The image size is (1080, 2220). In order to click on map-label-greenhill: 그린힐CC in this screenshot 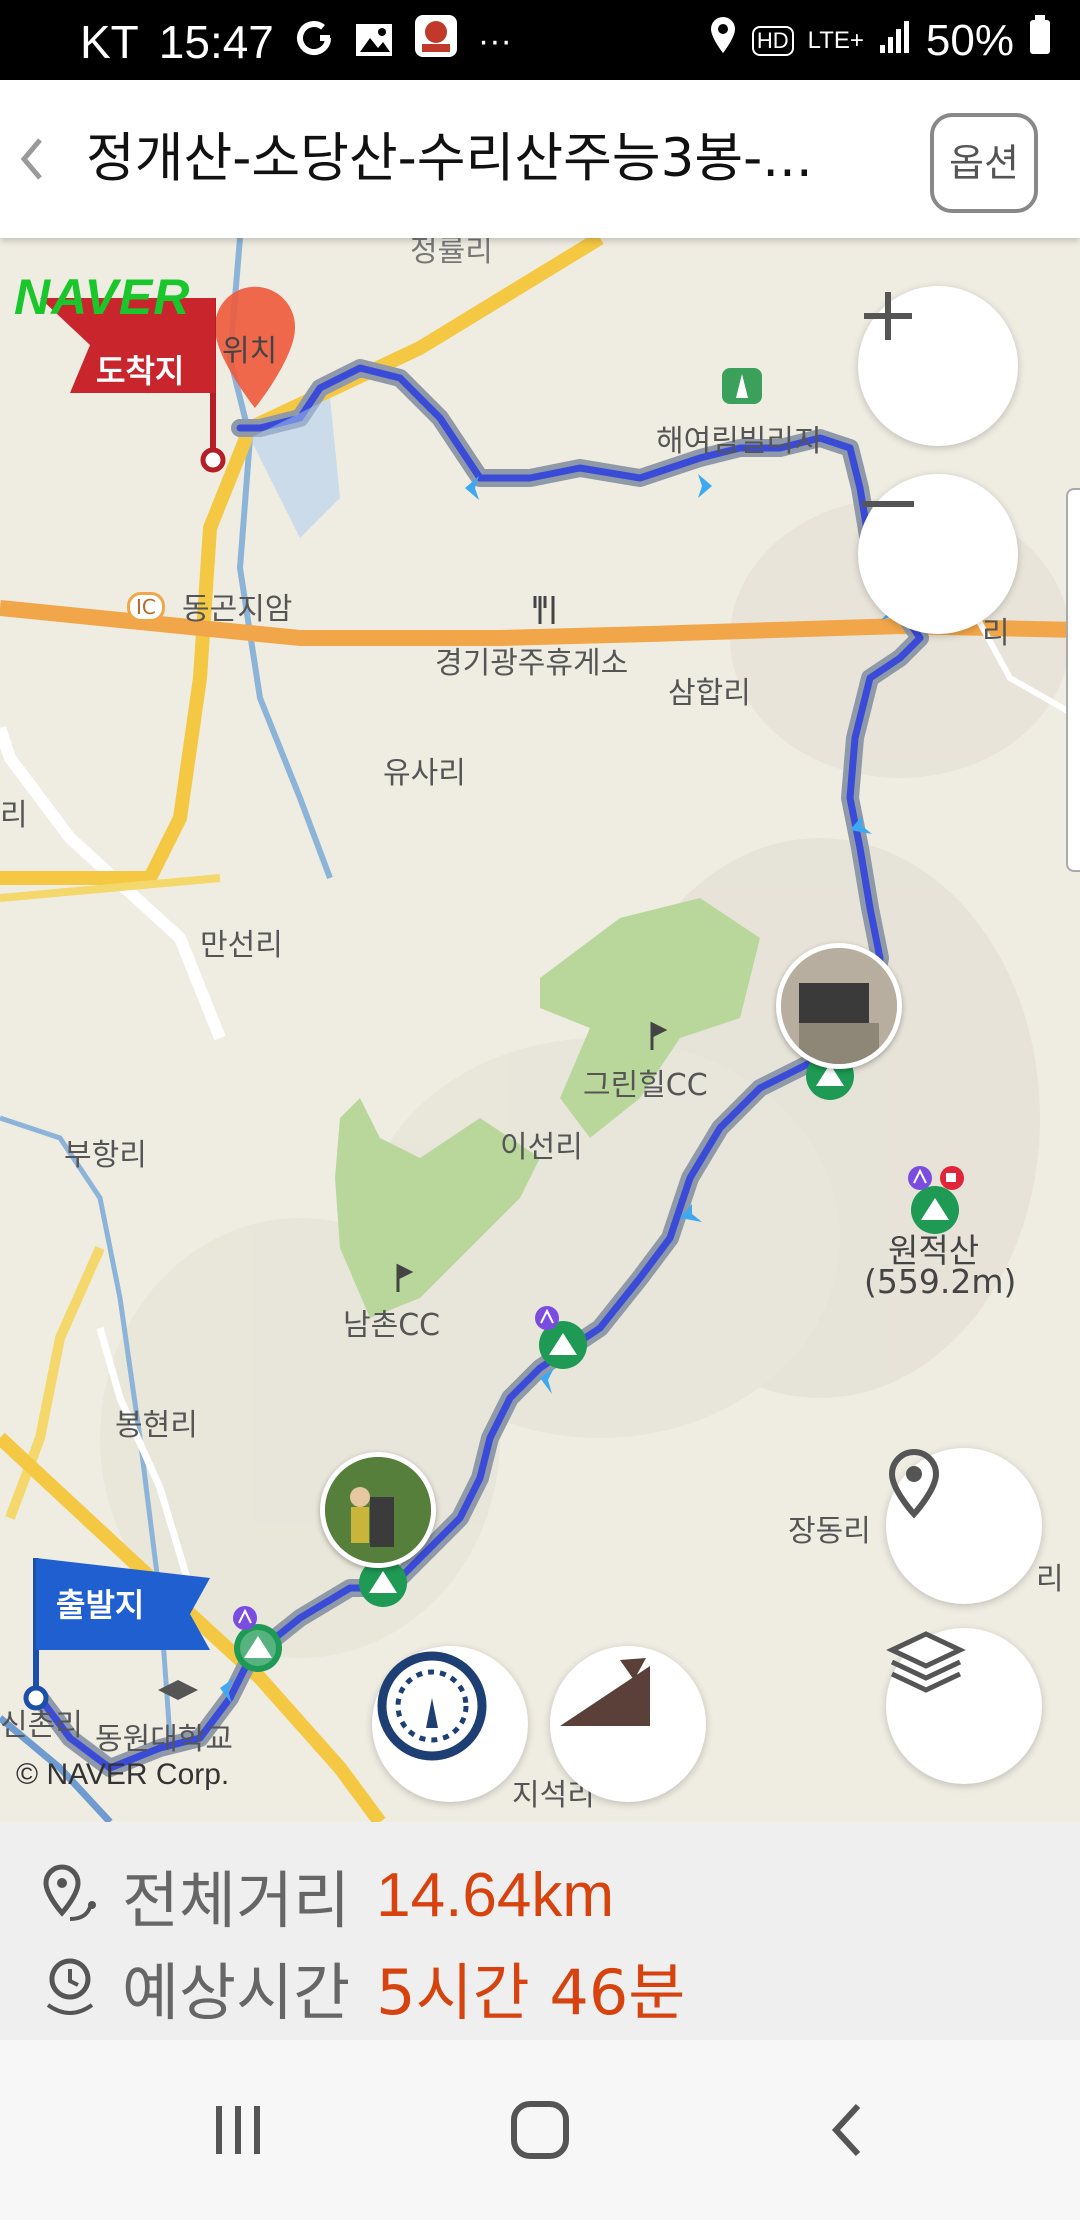, I will do `click(645, 1085)`.